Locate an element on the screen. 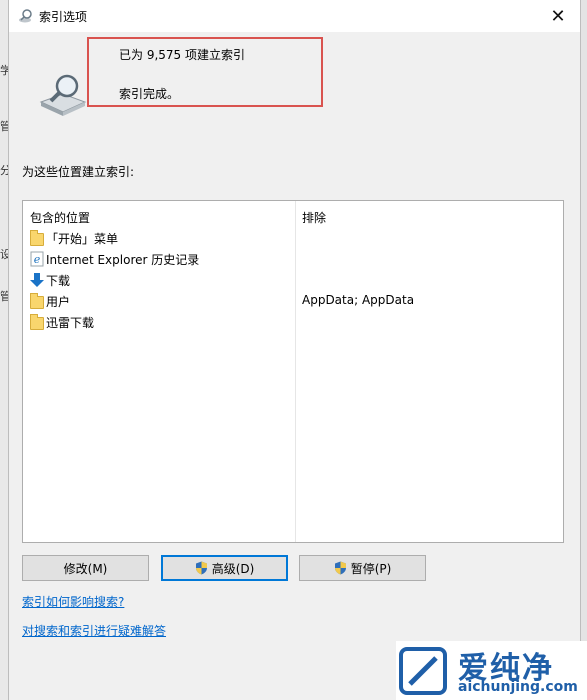  modify-button-label: 修改(M) is located at coordinates (85, 568).